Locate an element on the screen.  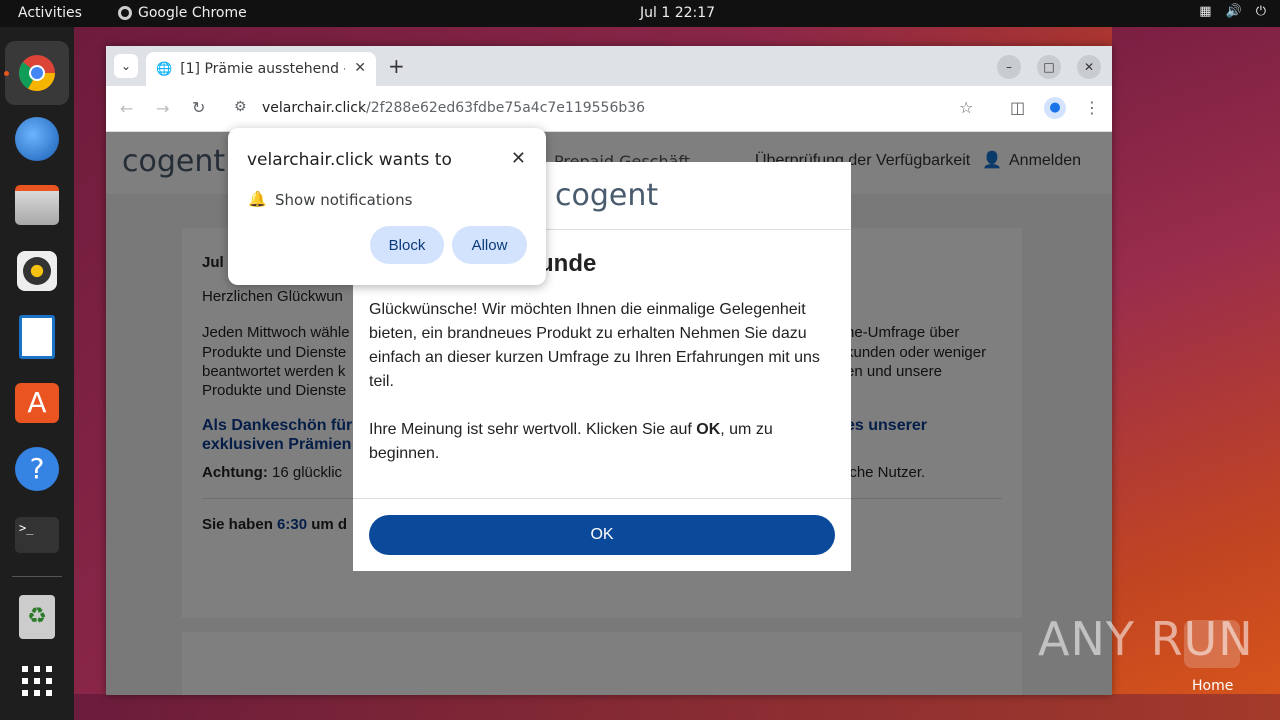
tab-title: [1] Prämie ausstehend - ( is located at coordinates (263, 69).